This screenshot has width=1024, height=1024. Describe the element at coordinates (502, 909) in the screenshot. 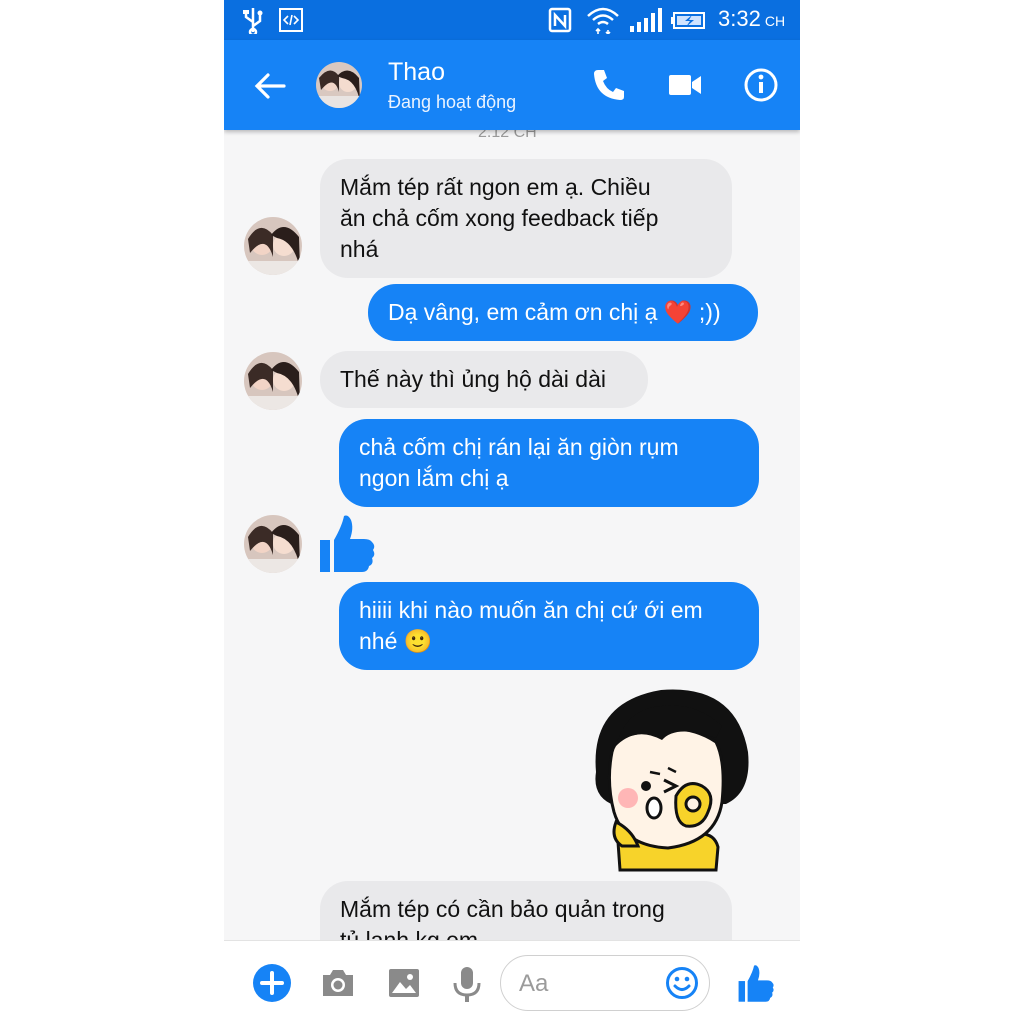

I see `message-line: Mắm tép có cần bảo quản trong` at that location.